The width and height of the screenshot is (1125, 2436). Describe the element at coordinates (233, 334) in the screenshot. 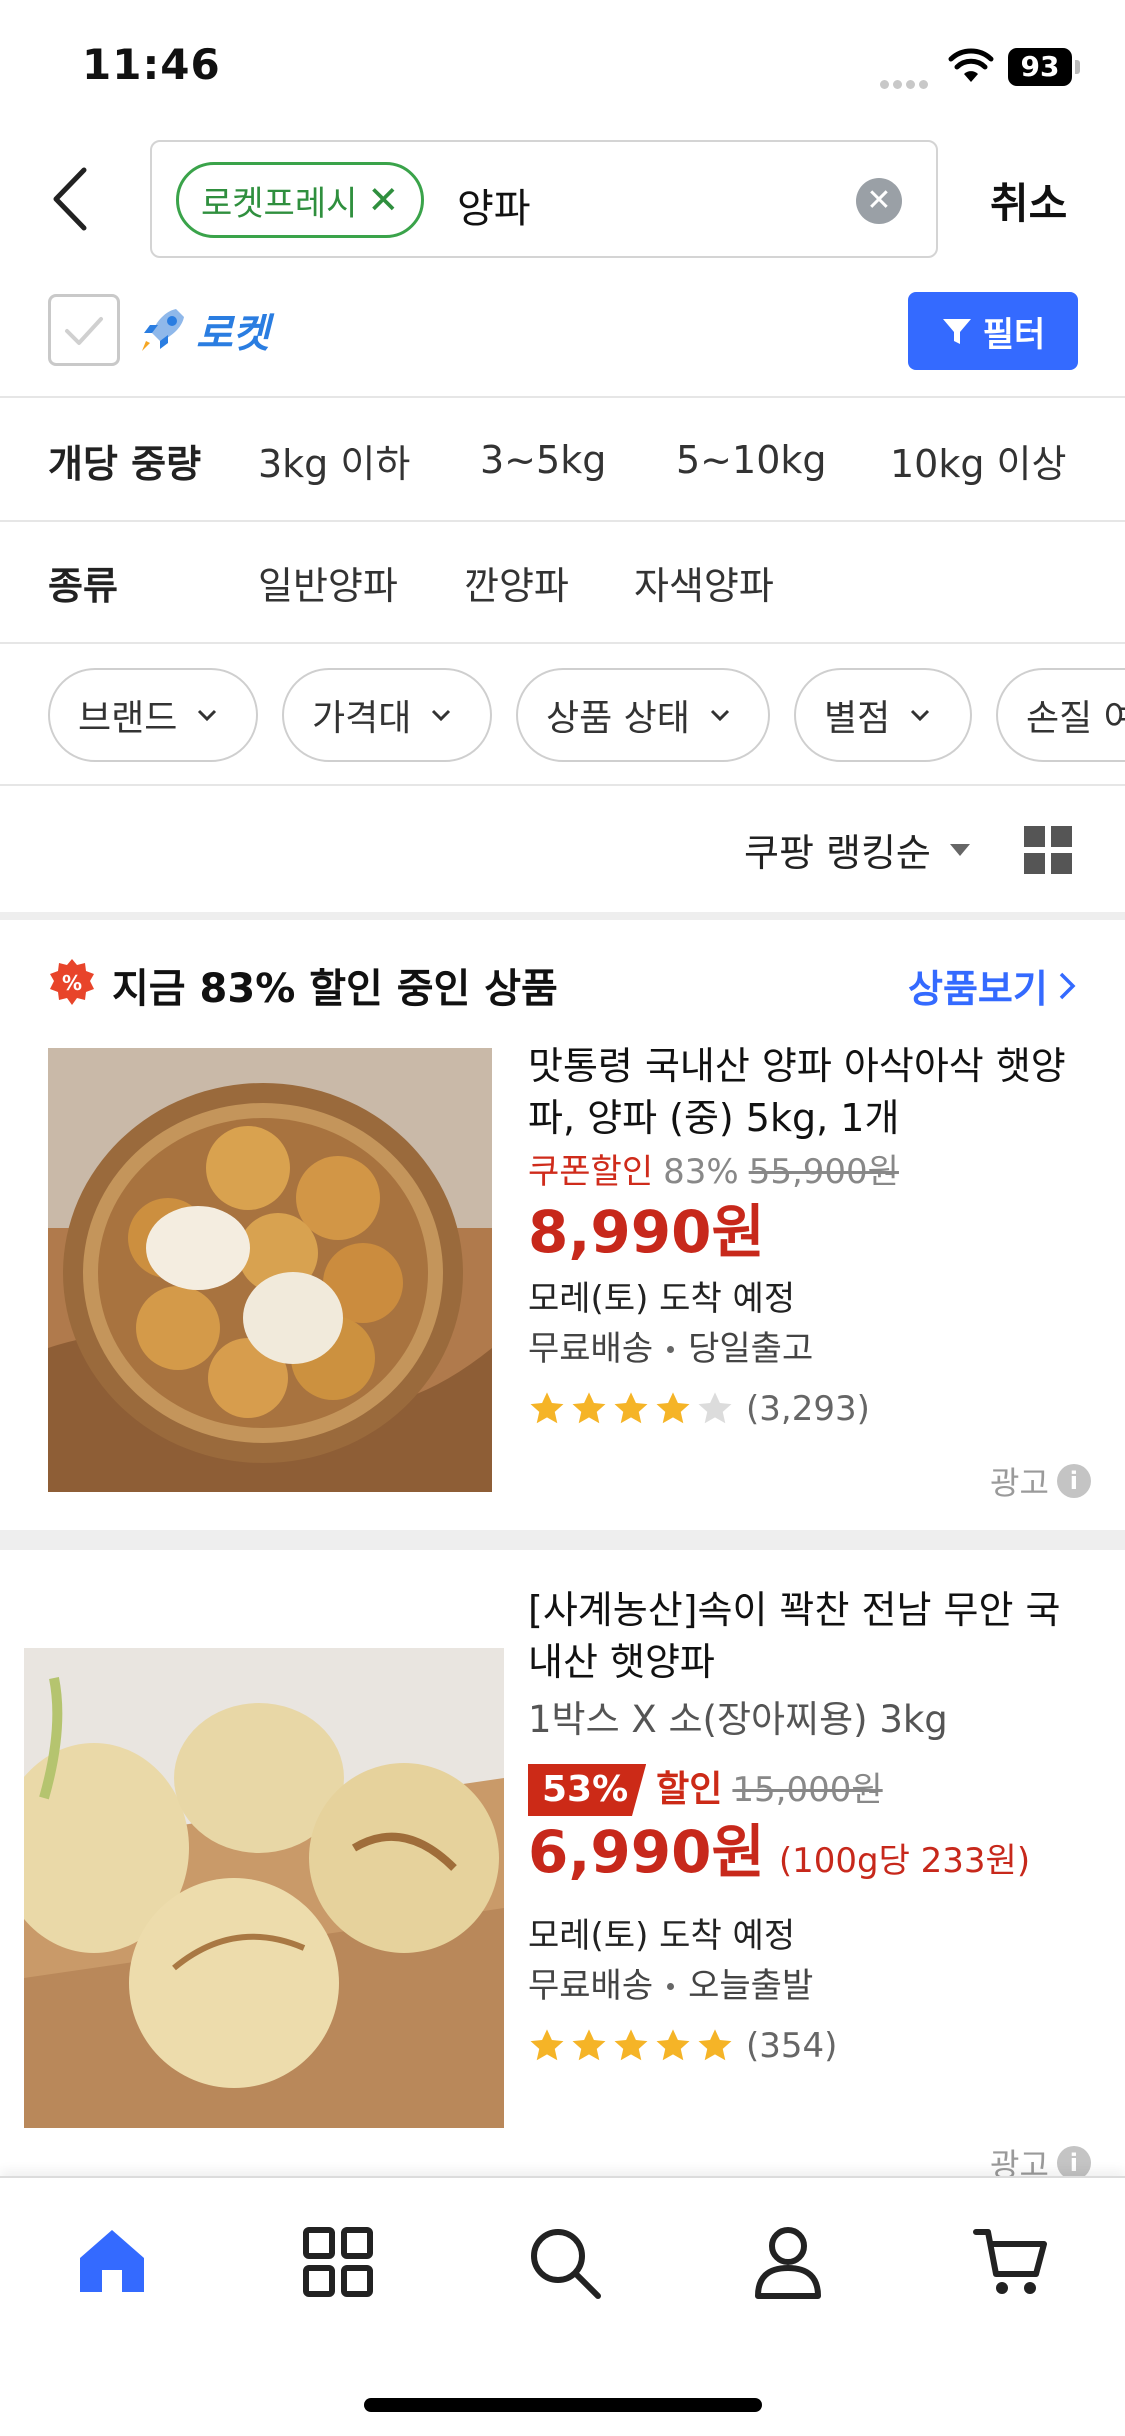

I see `rocket-label: 로켓` at that location.